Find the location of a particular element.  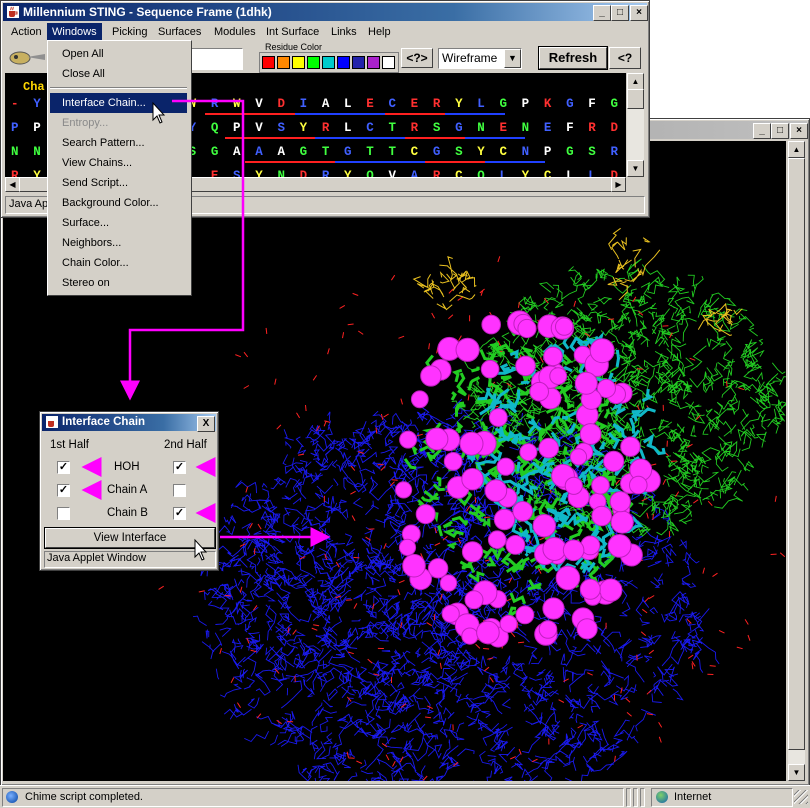

dialog-titlebar: Interface Chain is located at coordinates (129, 422).